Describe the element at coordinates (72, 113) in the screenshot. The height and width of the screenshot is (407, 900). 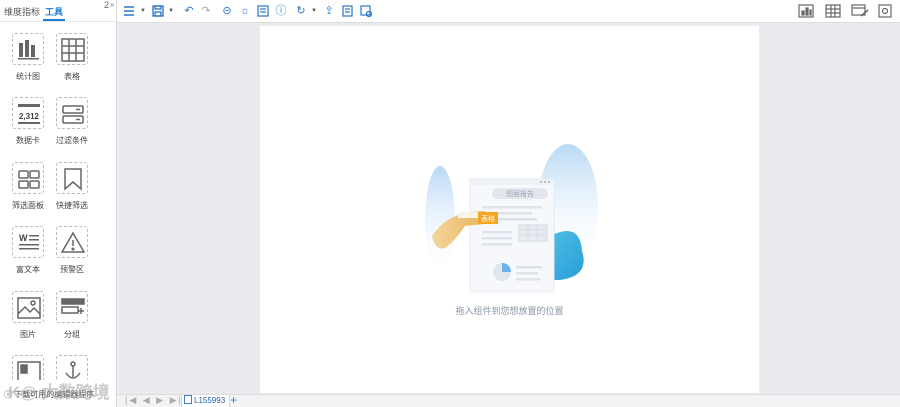
I see `filter-condition-icon` at that location.